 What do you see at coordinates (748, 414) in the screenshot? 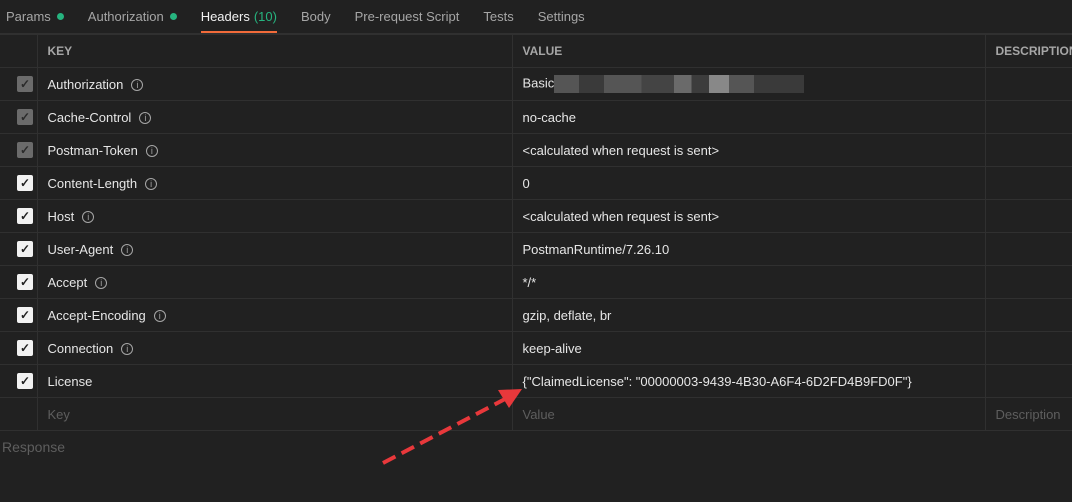
I see `value-input: Value` at bounding box center [748, 414].